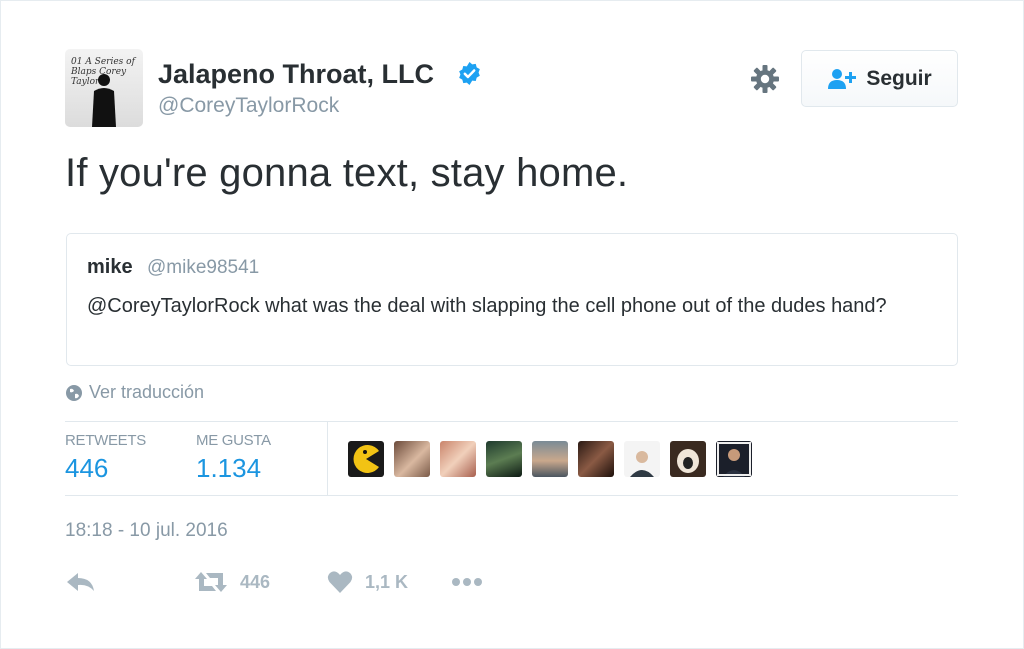  What do you see at coordinates (228, 468) in the screenshot?
I see `likes-count: 1.134` at bounding box center [228, 468].